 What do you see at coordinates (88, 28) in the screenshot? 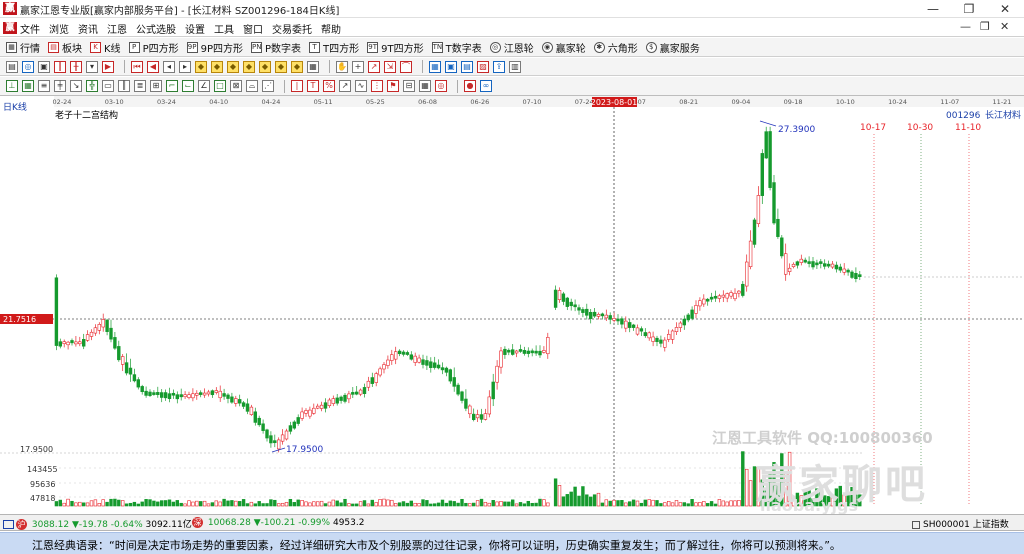
I see `menu-info: 资讯` at bounding box center [88, 28].